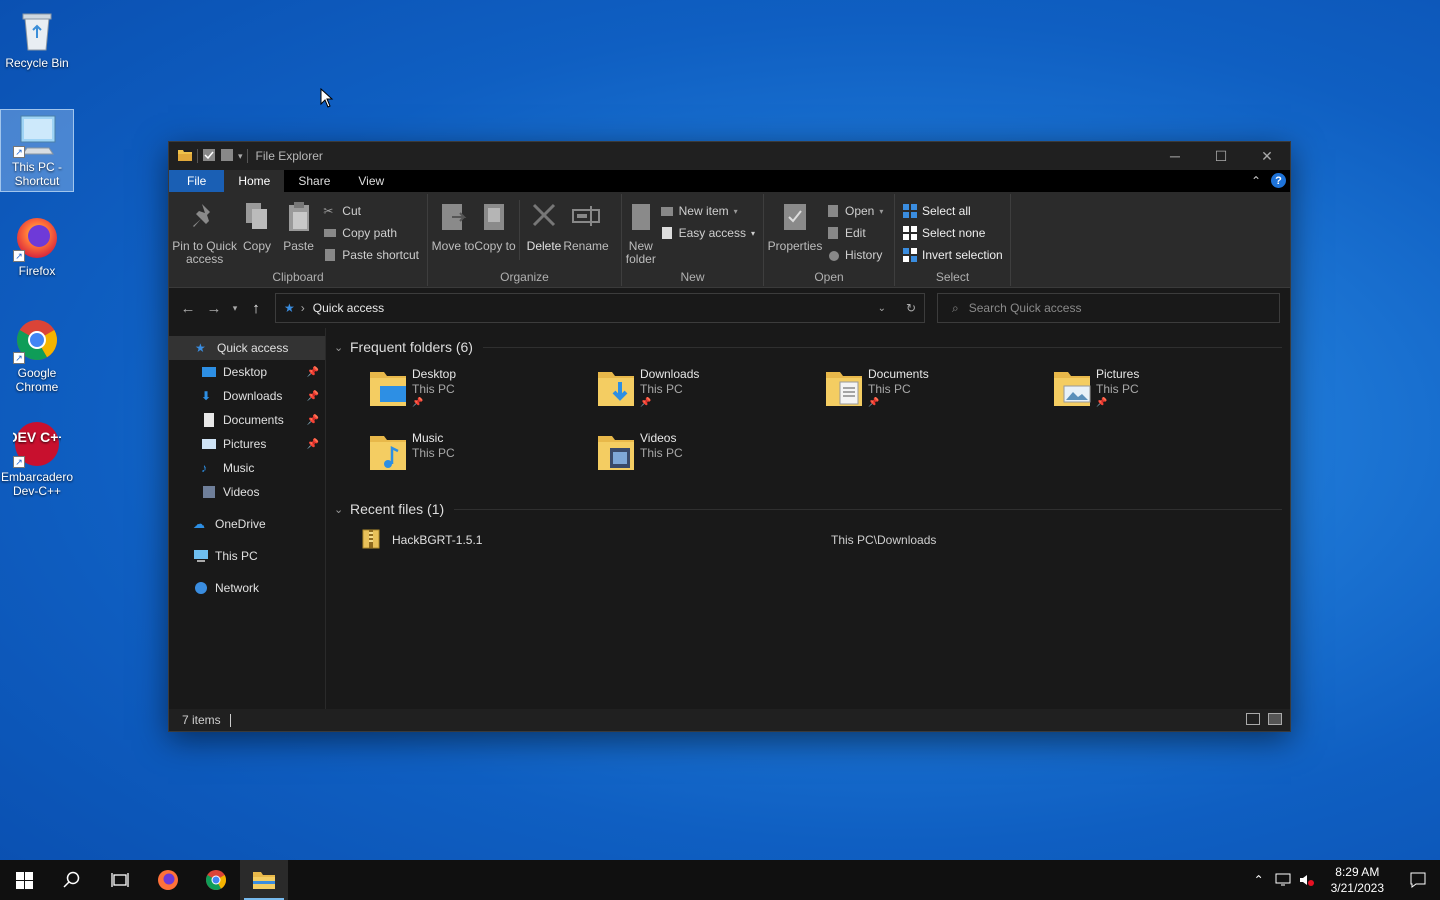 Image resolution: width=1440 pixels, height=900 pixels. What do you see at coordinates (24, 880) in the screenshot?
I see `start-button` at bounding box center [24, 880].